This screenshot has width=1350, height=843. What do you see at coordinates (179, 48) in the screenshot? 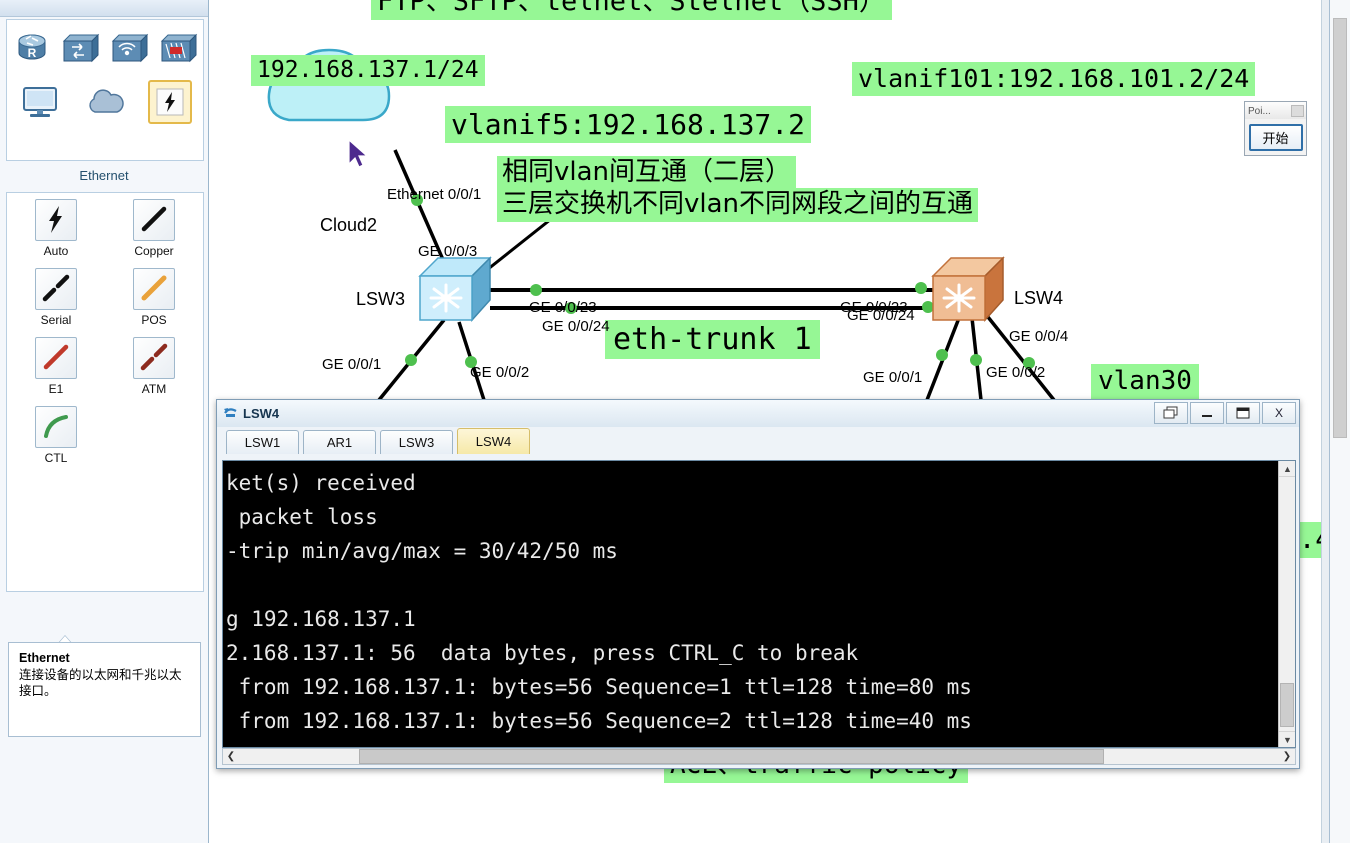
I see `firewall-icon` at bounding box center [179, 48].